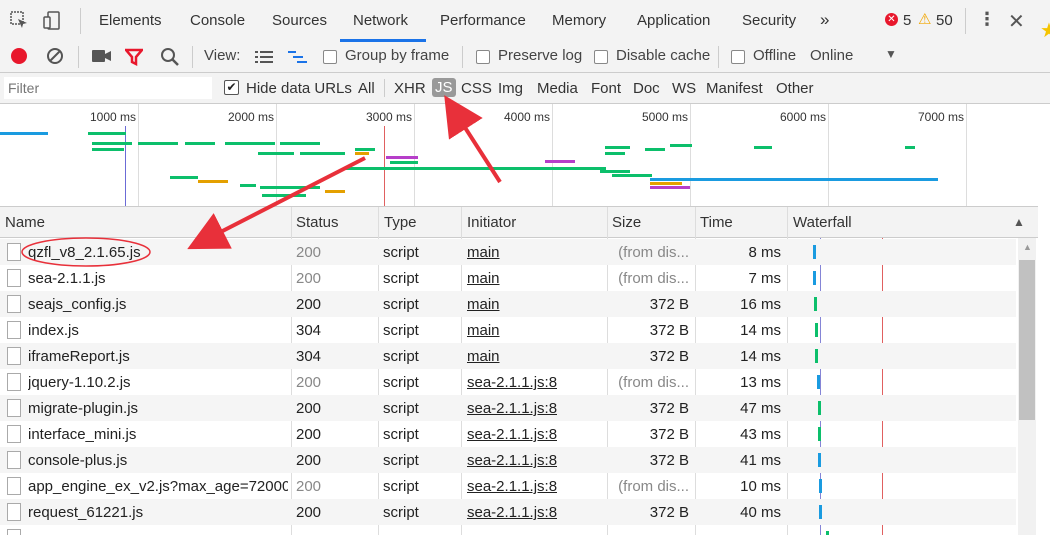 The width and height of the screenshot is (1050, 535). Describe the element at coordinates (510, 88) in the screenshot. I see `filter-type-img: Img` at that location.